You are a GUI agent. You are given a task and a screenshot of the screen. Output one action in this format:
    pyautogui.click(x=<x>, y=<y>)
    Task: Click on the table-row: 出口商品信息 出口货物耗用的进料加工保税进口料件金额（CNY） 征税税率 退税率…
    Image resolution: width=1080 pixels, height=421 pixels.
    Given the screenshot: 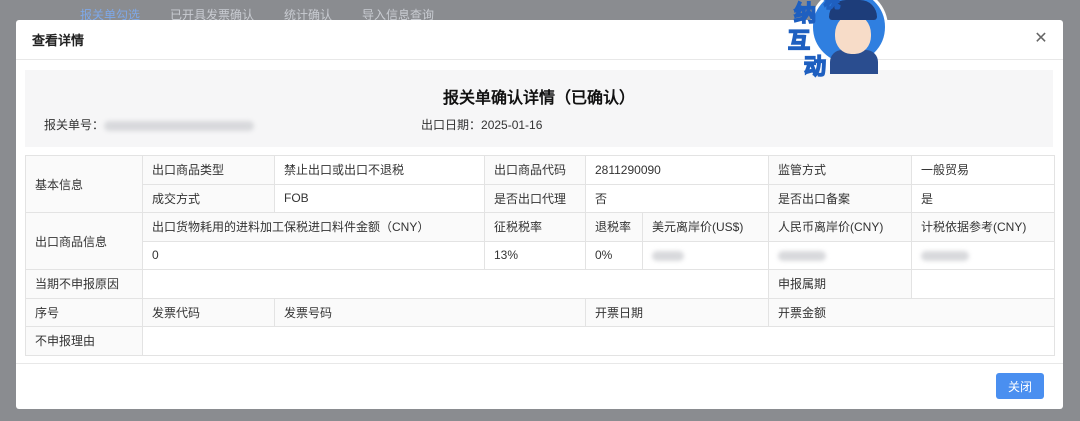 What is the action you would take?
    pyautogui.click(x=540, y=241)
    